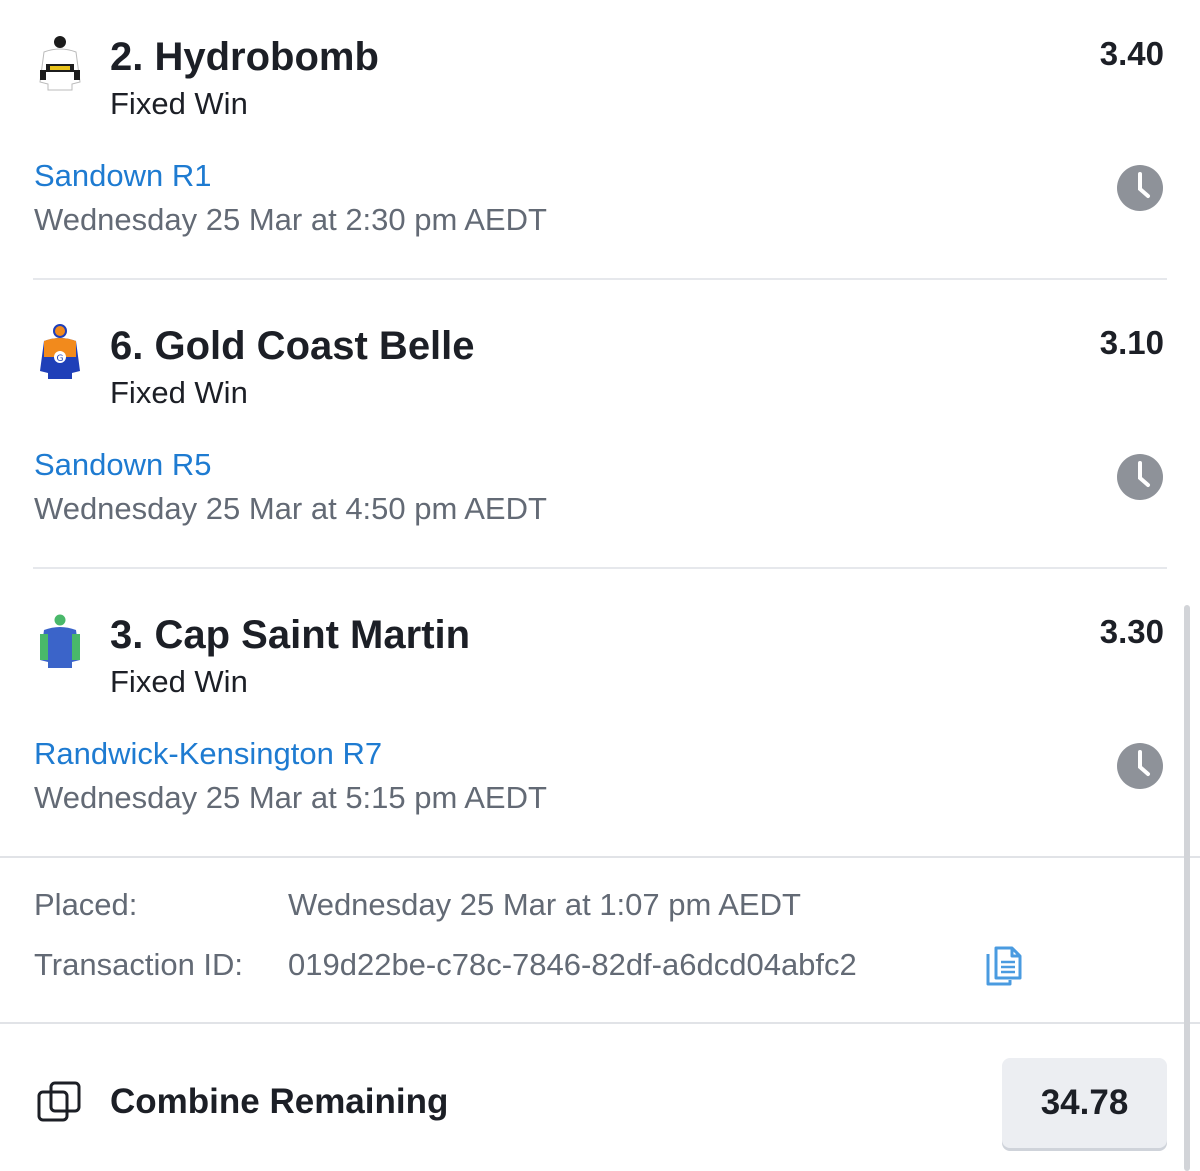  I want to click on odds-value: 3.30, so click(1131, 631).